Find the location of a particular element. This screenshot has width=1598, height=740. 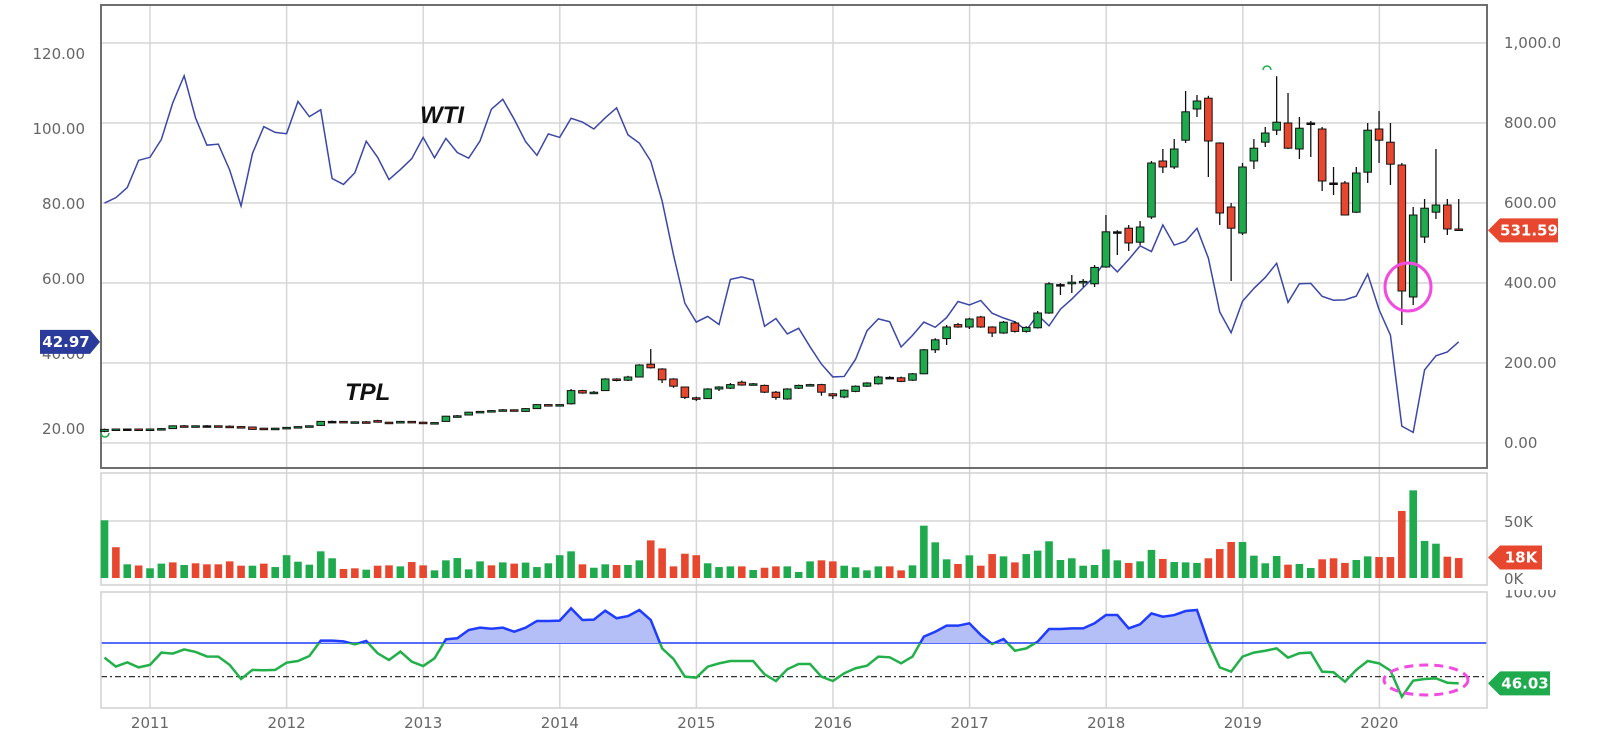

right-axis-tick-label: 0.00 is located at coordinates (1520, 443).